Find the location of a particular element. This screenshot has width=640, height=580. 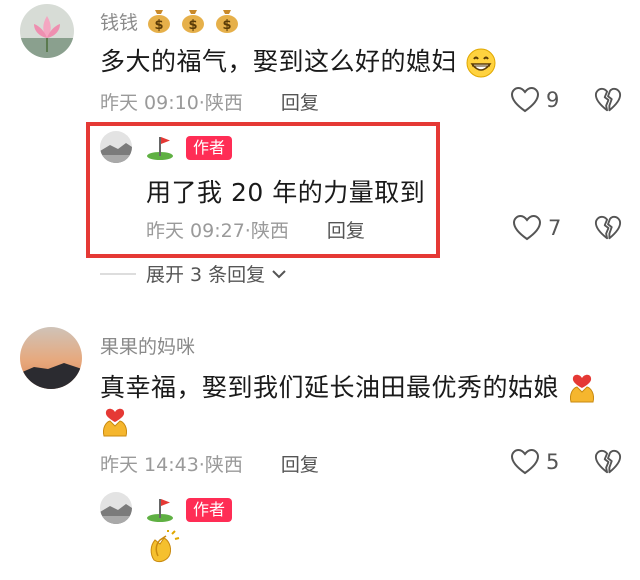

expand-replies-button: 展开 3 条回复 is located at coordinates (193, 273).